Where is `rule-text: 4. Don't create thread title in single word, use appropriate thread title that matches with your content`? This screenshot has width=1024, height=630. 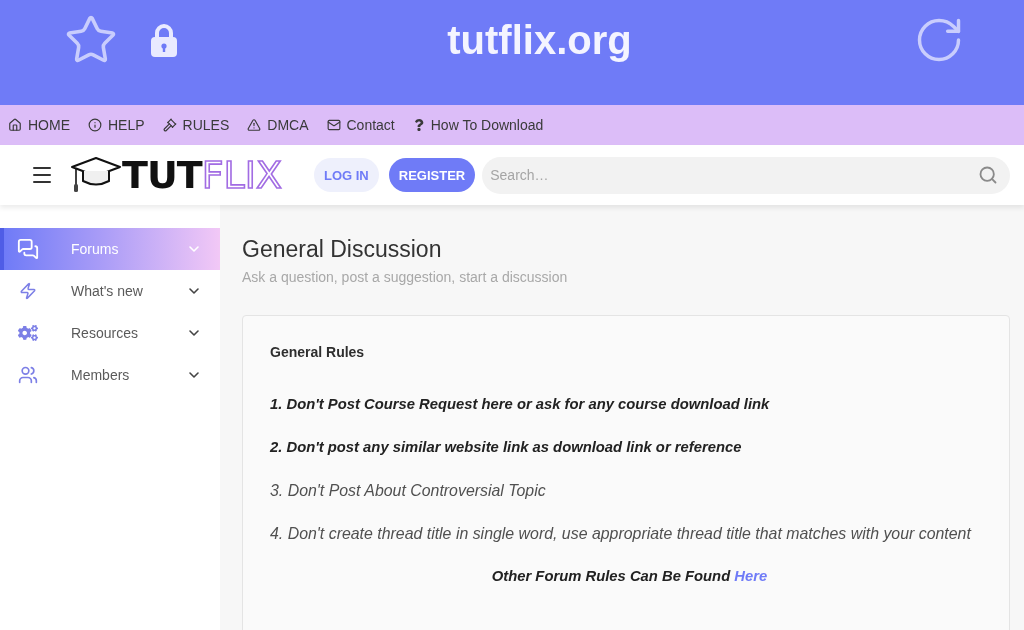 rule-text: 4. Don't create thread title in single word, use appropriate thread title that matches with your content is located at coordinates (621, 534).